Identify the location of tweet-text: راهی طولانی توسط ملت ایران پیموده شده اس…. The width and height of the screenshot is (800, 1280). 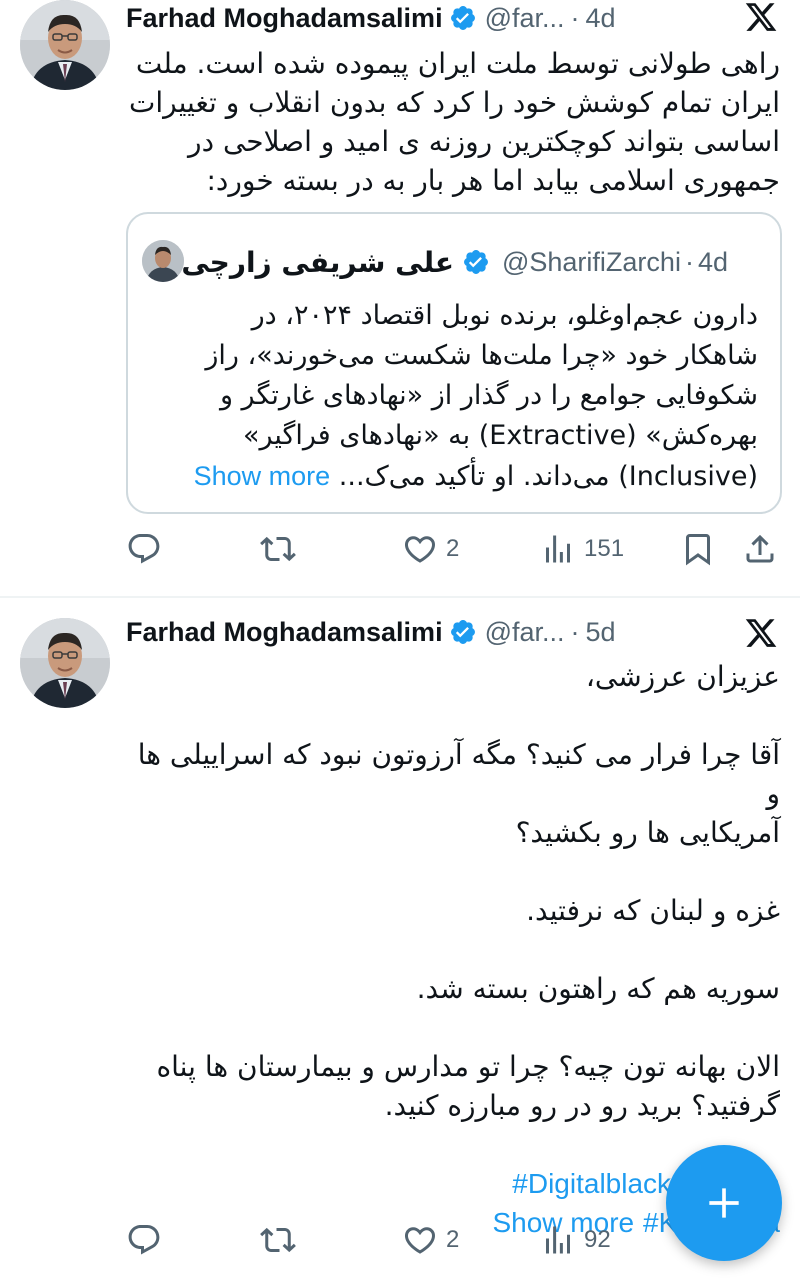
(453, 122).